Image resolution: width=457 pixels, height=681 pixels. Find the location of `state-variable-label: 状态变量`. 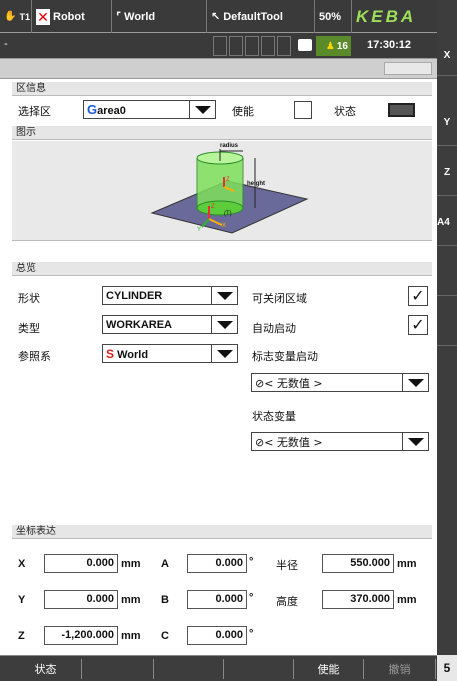

state-variable-label: 状态变量 is located at coordinates (274, 416).